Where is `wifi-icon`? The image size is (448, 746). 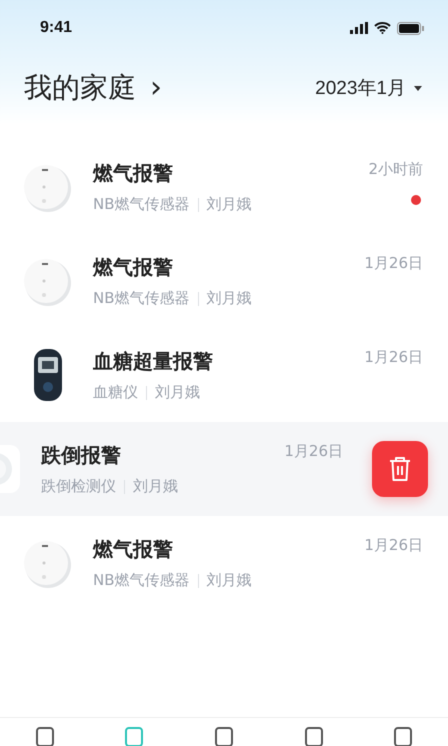
wifi-icon is located at coordinates (382, 28).